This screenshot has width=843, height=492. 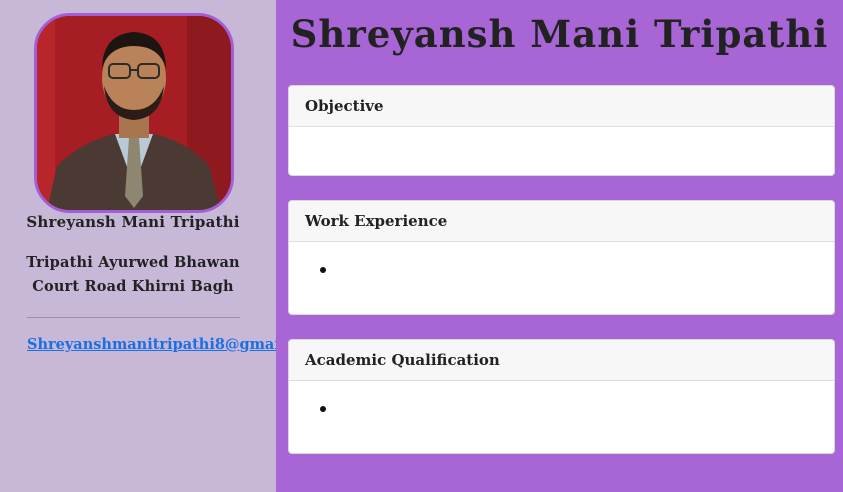 What do you see at coordinates (561, 221) in the screenshot?
I see `work-experience-heading: Work Experience` at bounding box center [561, 221].